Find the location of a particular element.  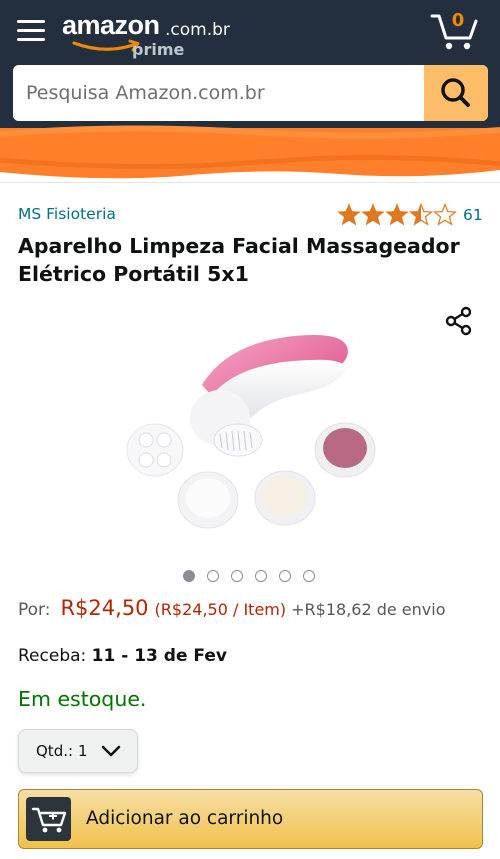

search-button is located at coordinates (456, 93).